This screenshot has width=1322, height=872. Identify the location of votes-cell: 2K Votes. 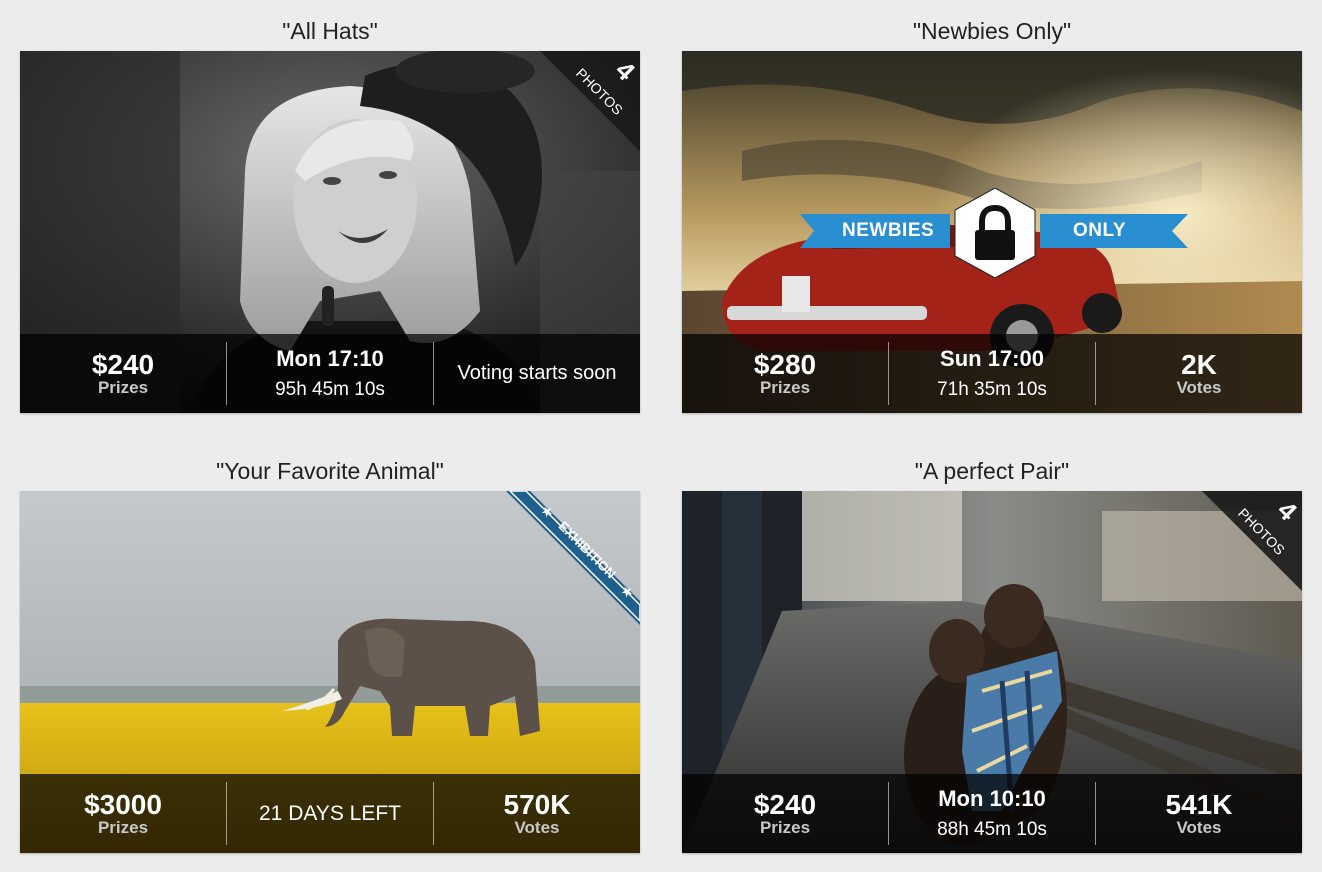
(1199, 373).